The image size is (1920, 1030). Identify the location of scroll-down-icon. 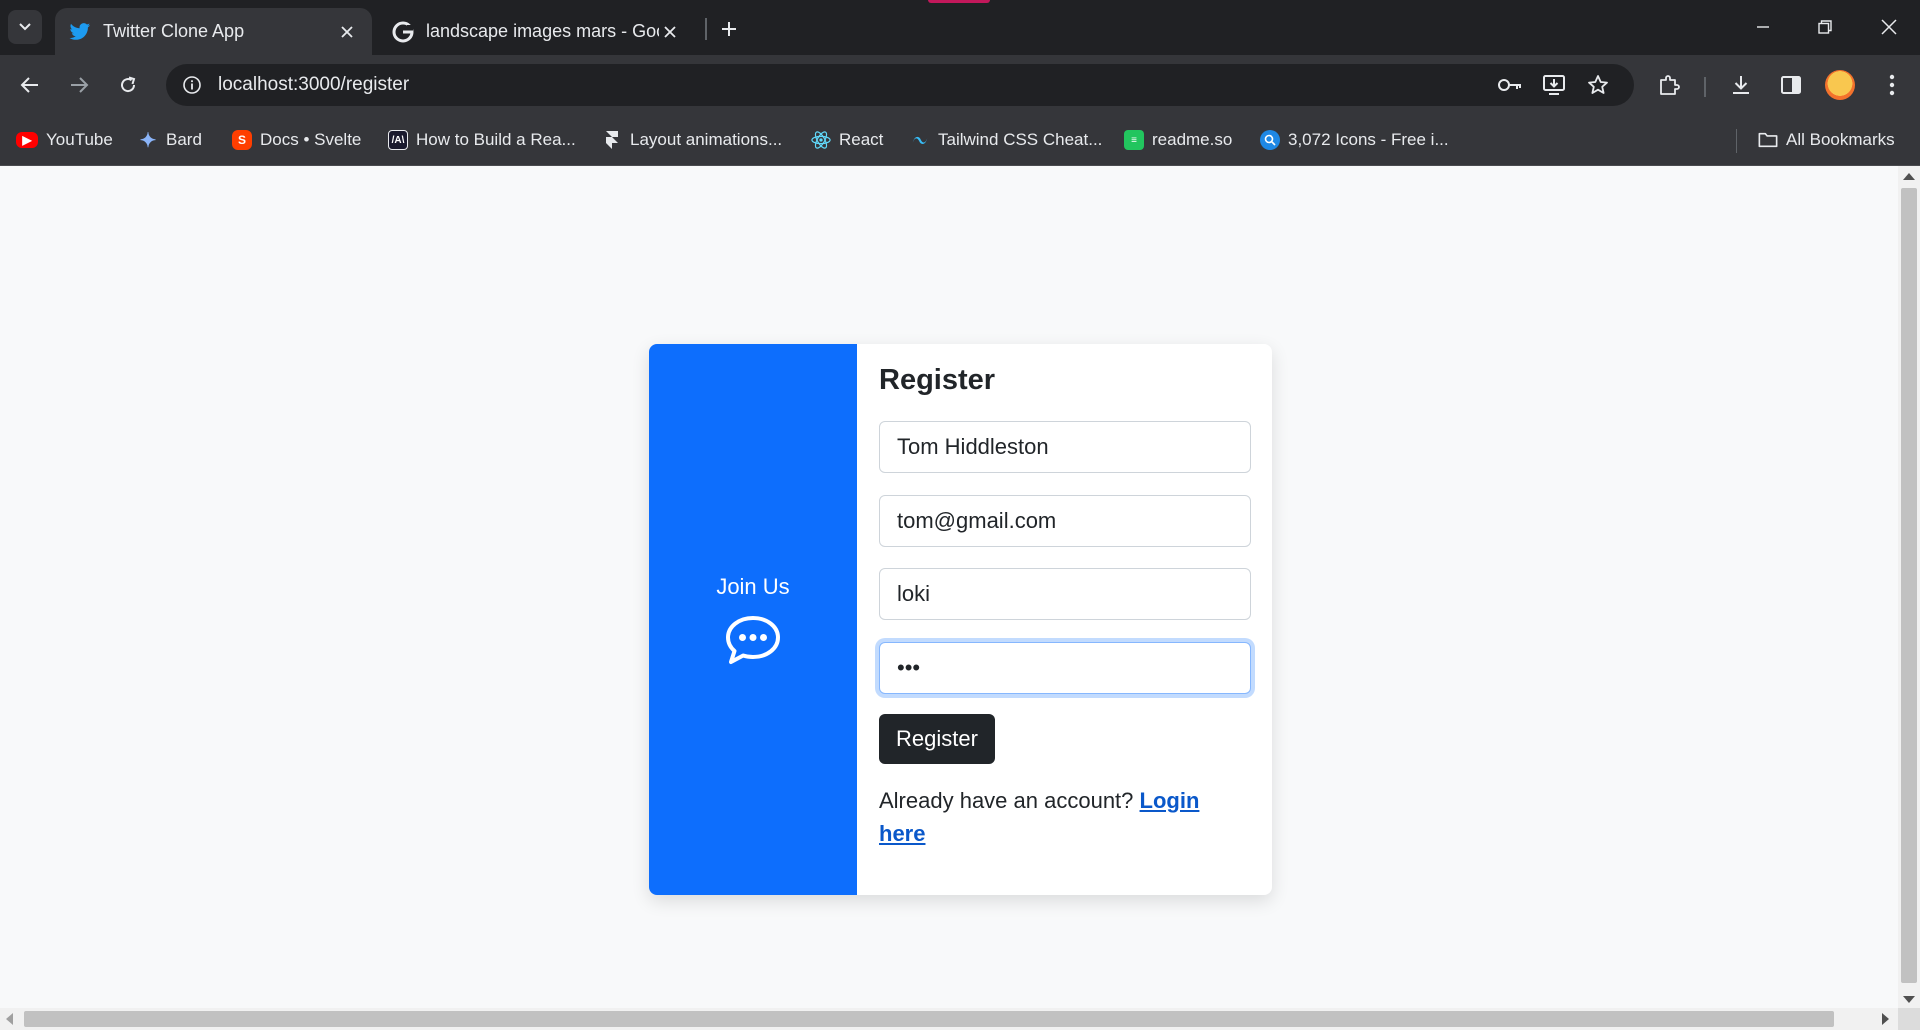
(1909, 999).